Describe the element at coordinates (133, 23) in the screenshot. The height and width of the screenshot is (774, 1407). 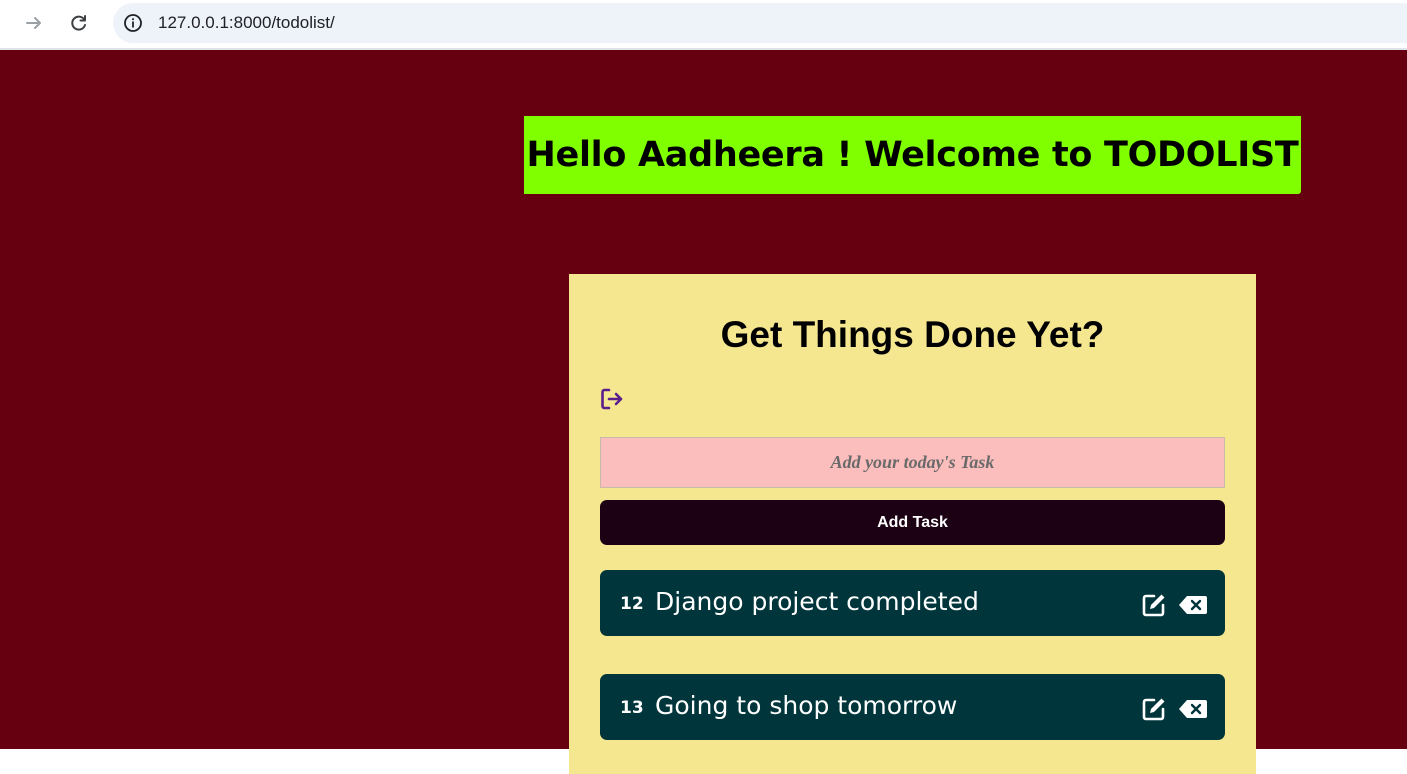
I see `site-info-icon` at that location.